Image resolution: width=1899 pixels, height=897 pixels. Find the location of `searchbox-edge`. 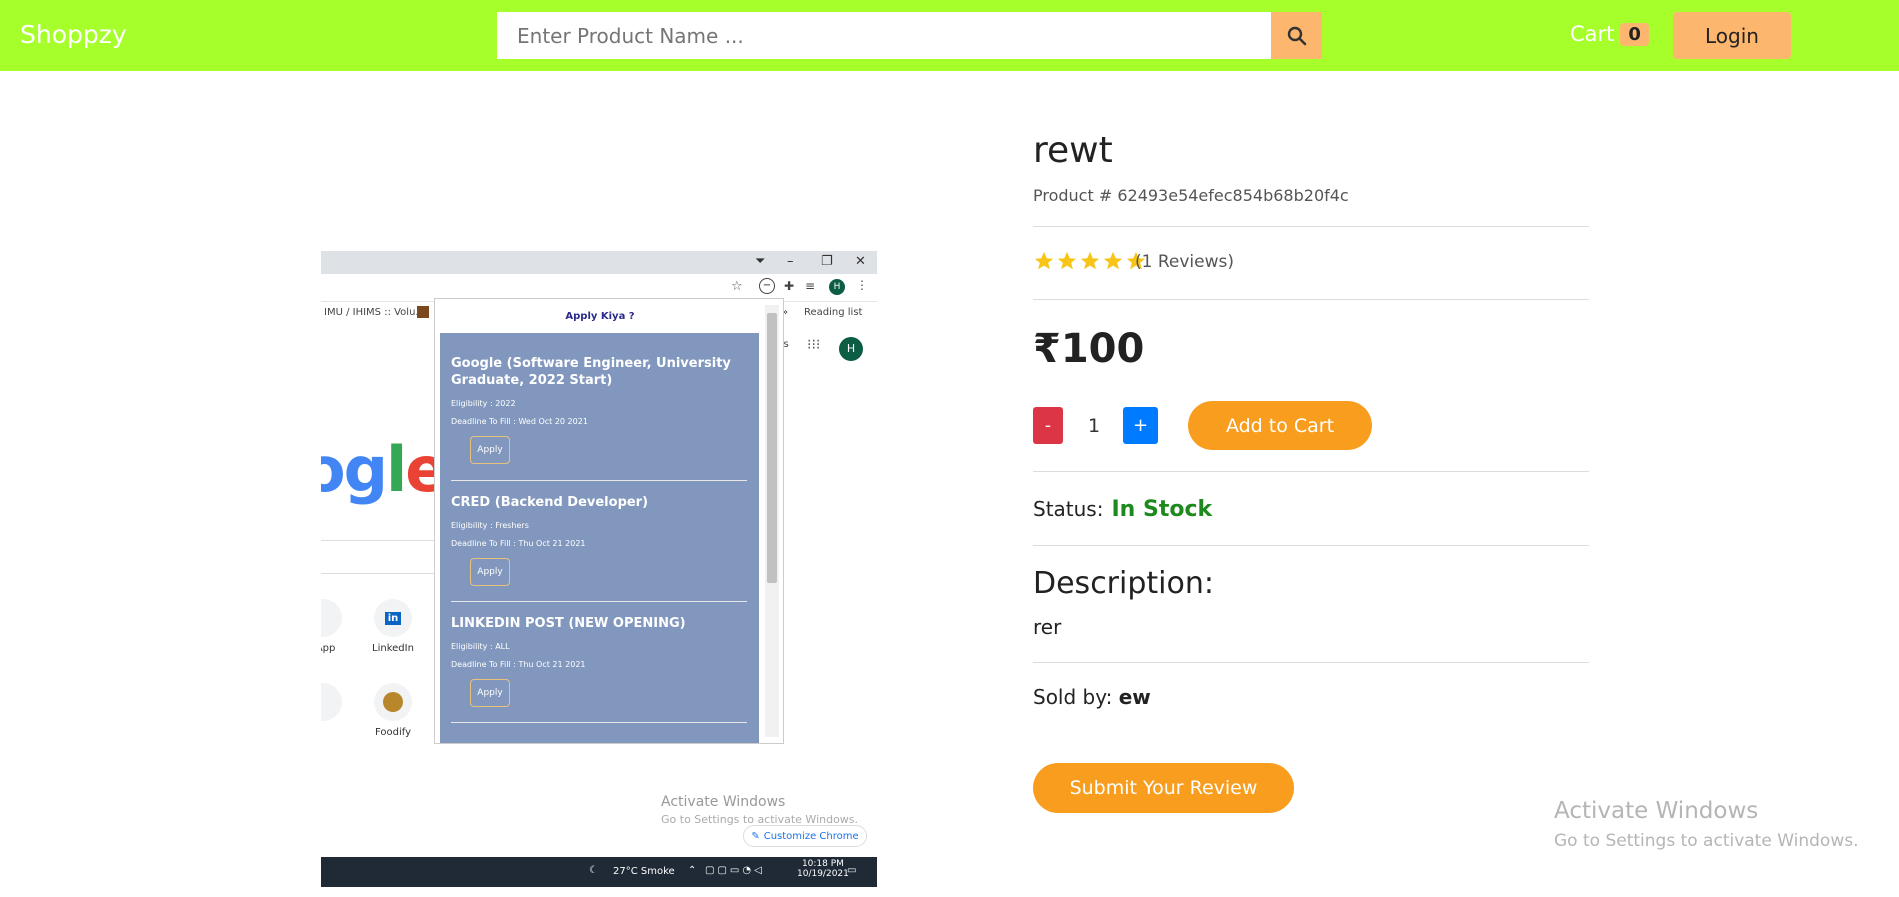

searchbox-edge is located at coordinates (381, 540).